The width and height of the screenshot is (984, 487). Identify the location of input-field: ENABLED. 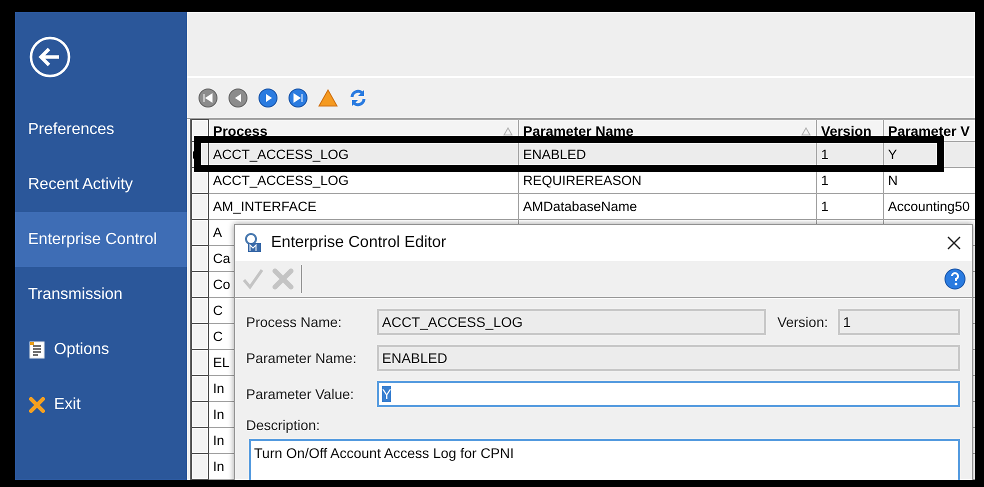
(668, 358).